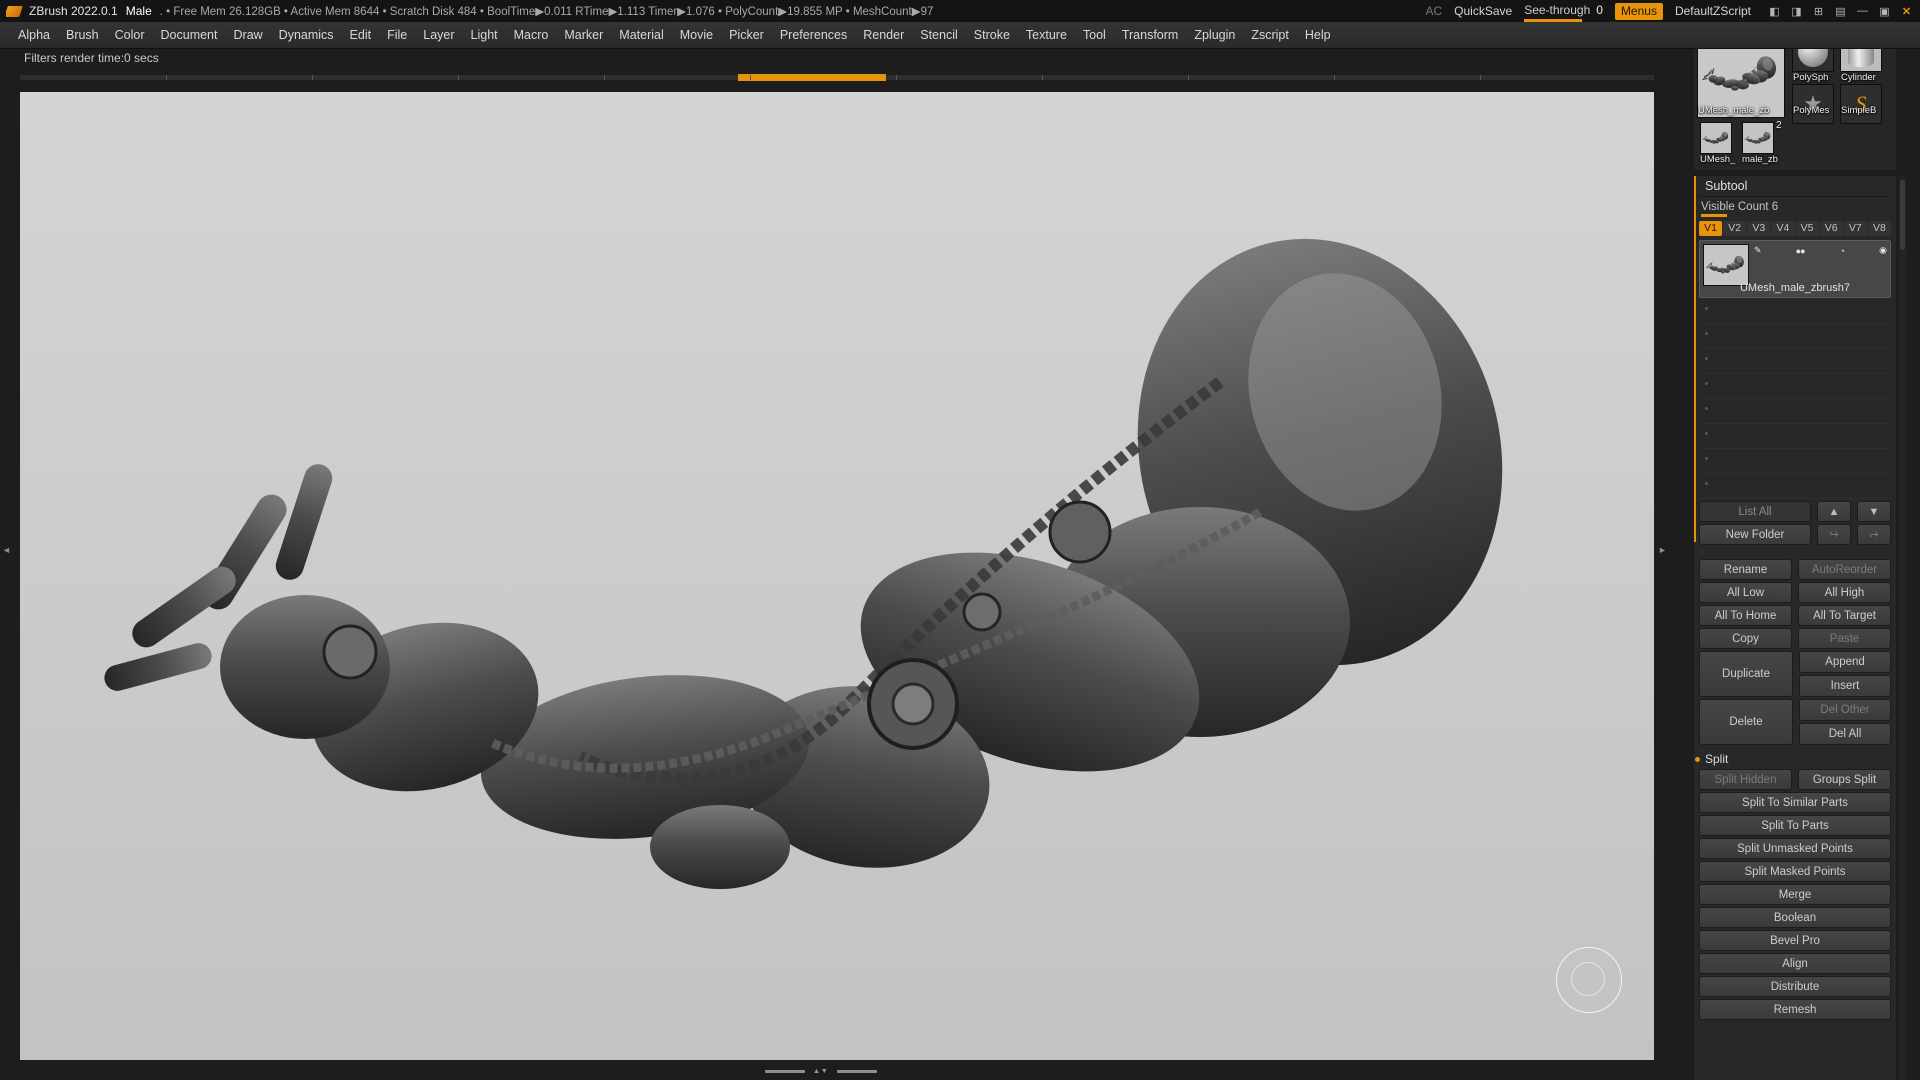 The width and height of the screenshot is (1920, 1080). What do you see at coordinates (1755, 511) in the screenshot?
I see `list-all-button: List All` at bounding box center [1755, 511].